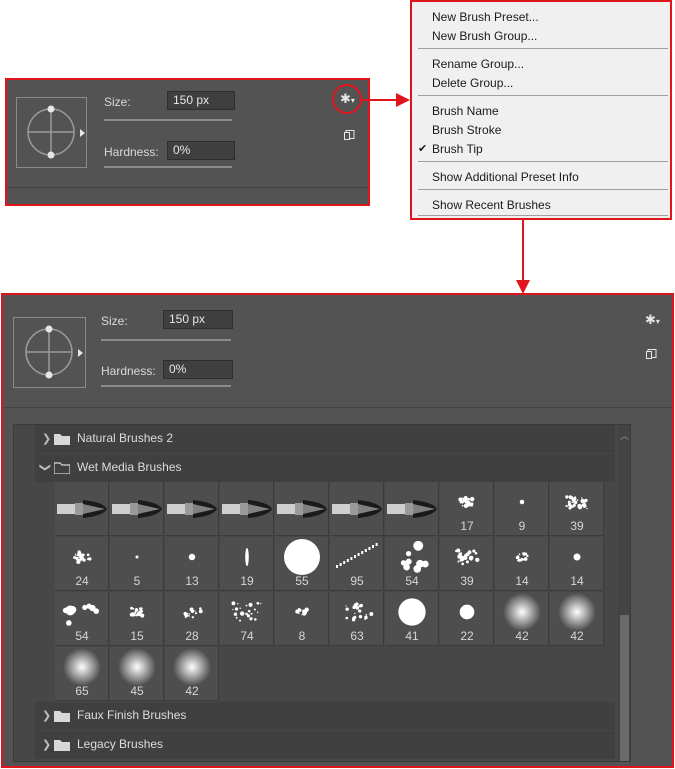 This screenshot has height=769, width=675. I want to click on brush-size-label: 17, so click(467, 526).